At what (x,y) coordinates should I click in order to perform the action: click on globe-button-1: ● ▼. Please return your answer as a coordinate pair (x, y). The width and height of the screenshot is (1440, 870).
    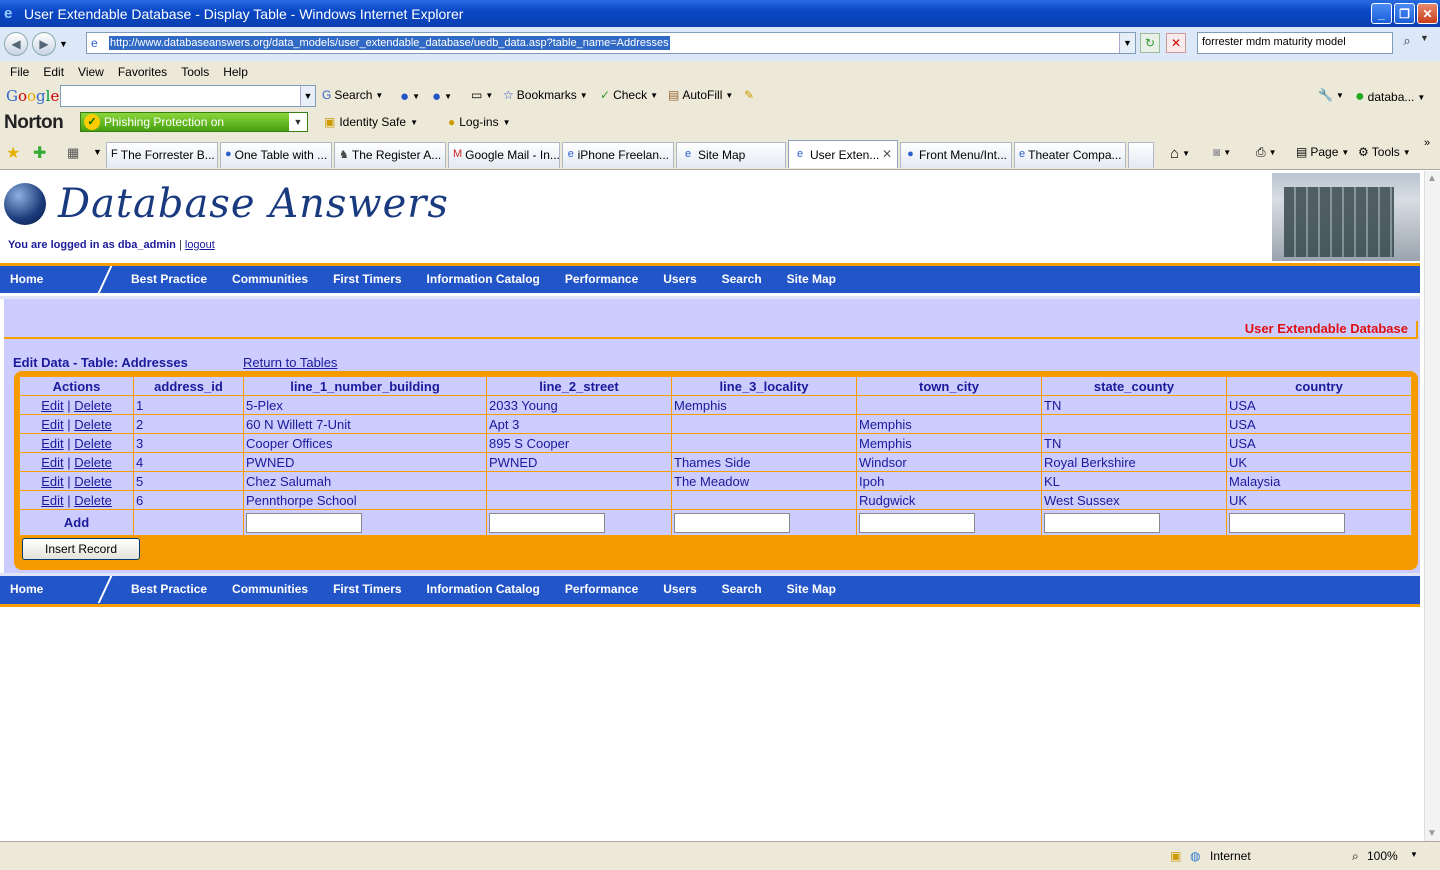
    Looking at the image, I should click on (410, 96).